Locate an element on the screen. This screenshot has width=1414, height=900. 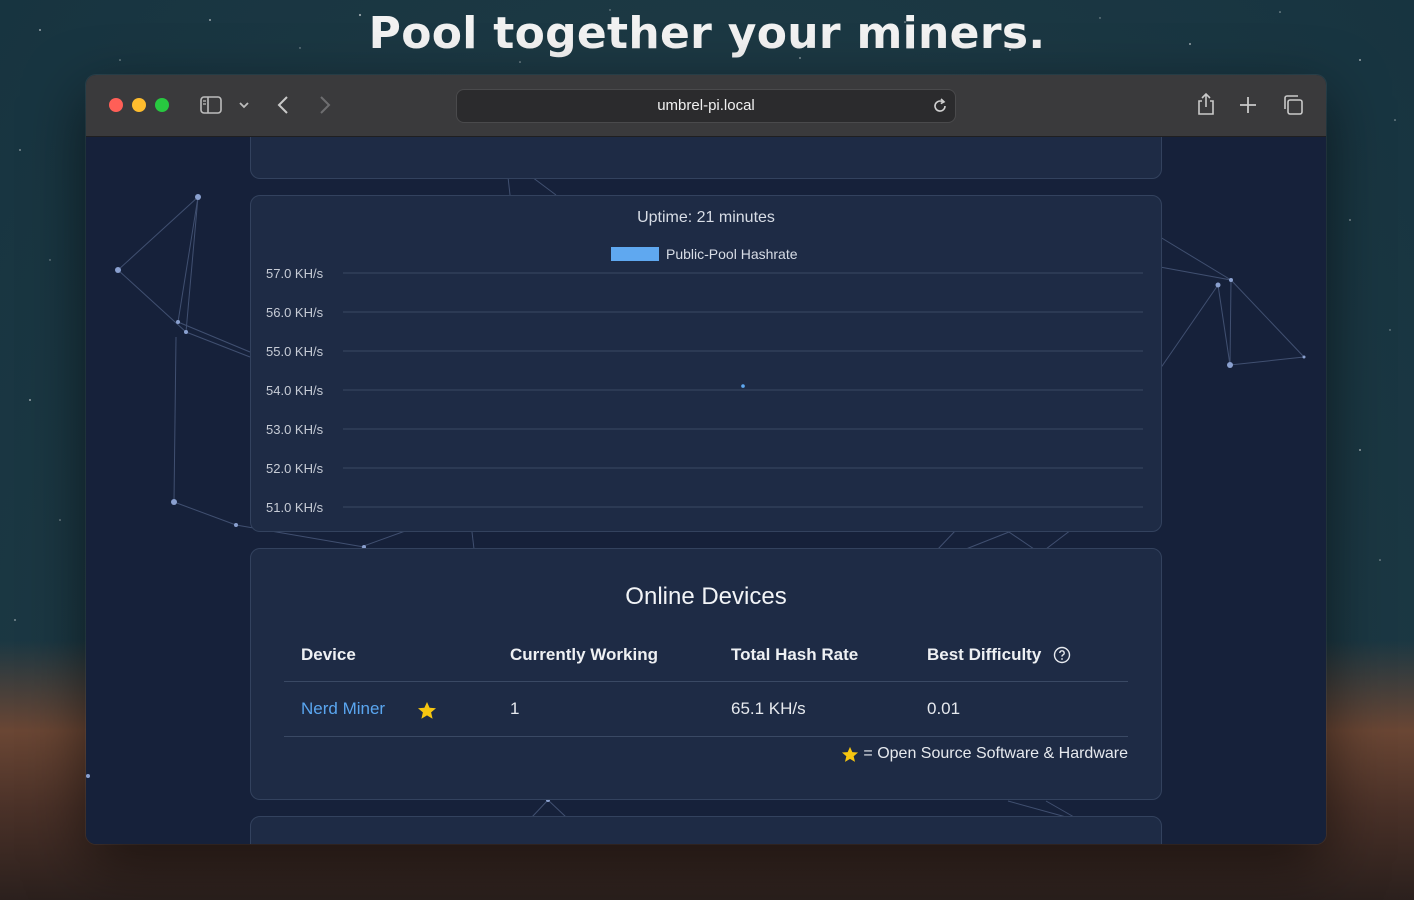
currently-working-value: 1 is located at coordinates (515, 708).